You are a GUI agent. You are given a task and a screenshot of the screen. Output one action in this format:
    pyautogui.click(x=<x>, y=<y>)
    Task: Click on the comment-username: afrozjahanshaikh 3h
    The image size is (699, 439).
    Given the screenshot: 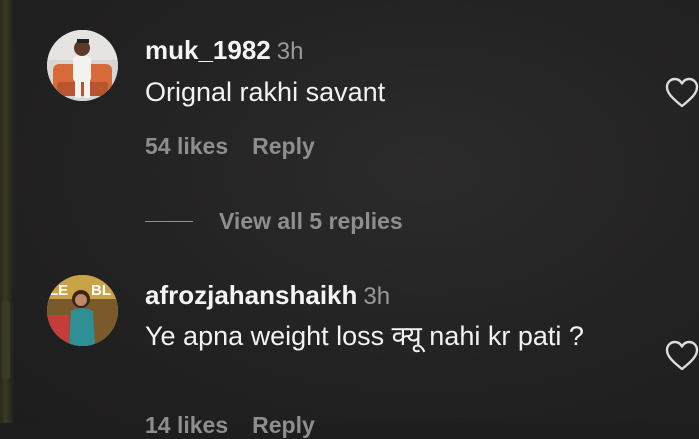 What is the action you would take?
    pyautogui.click(x=267, y=295)
    